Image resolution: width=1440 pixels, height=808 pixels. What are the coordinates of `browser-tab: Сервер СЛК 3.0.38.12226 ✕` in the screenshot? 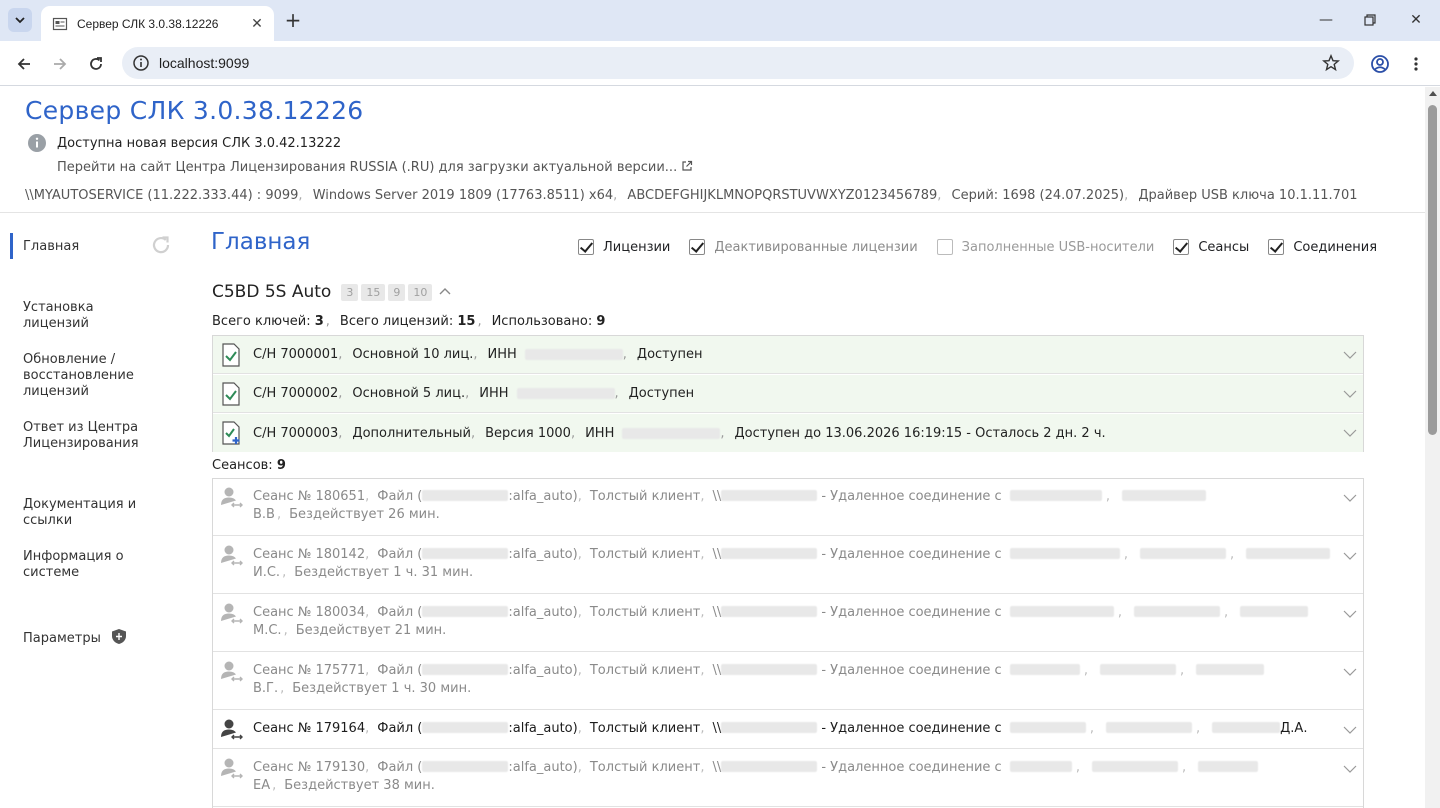 It's located at (157, 23).